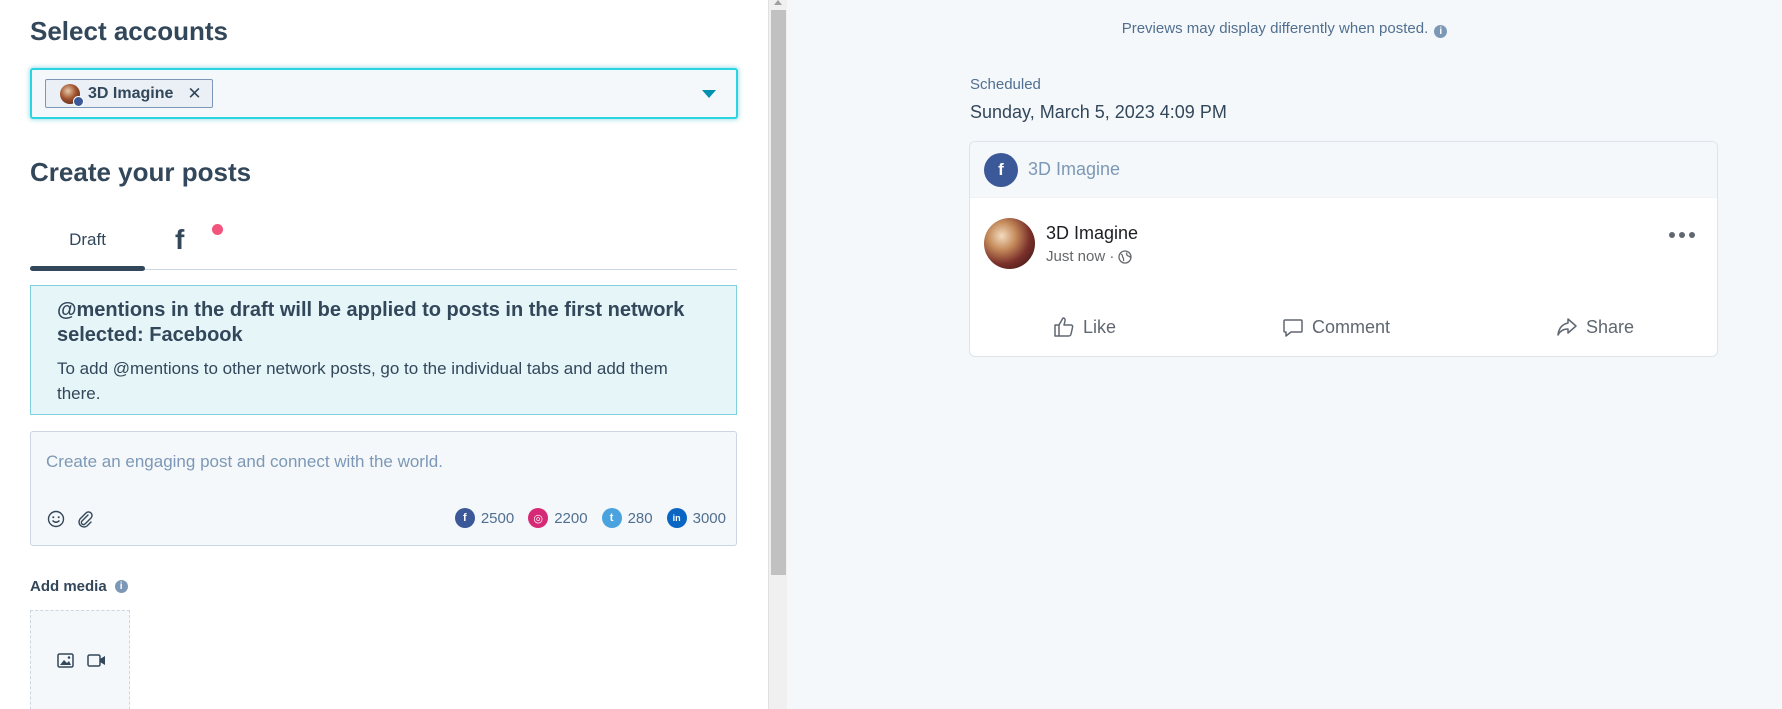 Image resolution: width=1782 pixels, height=709 pixels. What do you see at coordinates (1125, 256) in the screenshot?
I see `globe-icon` at bounding box center [1125, 256].